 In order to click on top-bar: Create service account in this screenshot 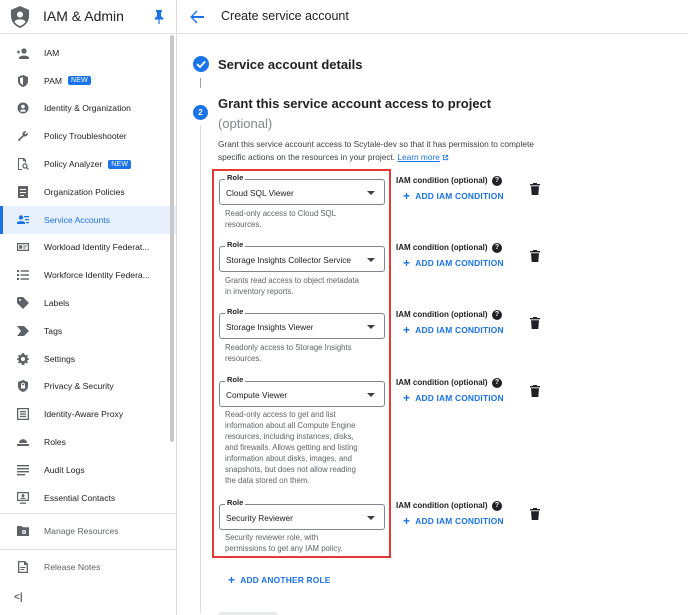, I will do `click(432, 17)`.